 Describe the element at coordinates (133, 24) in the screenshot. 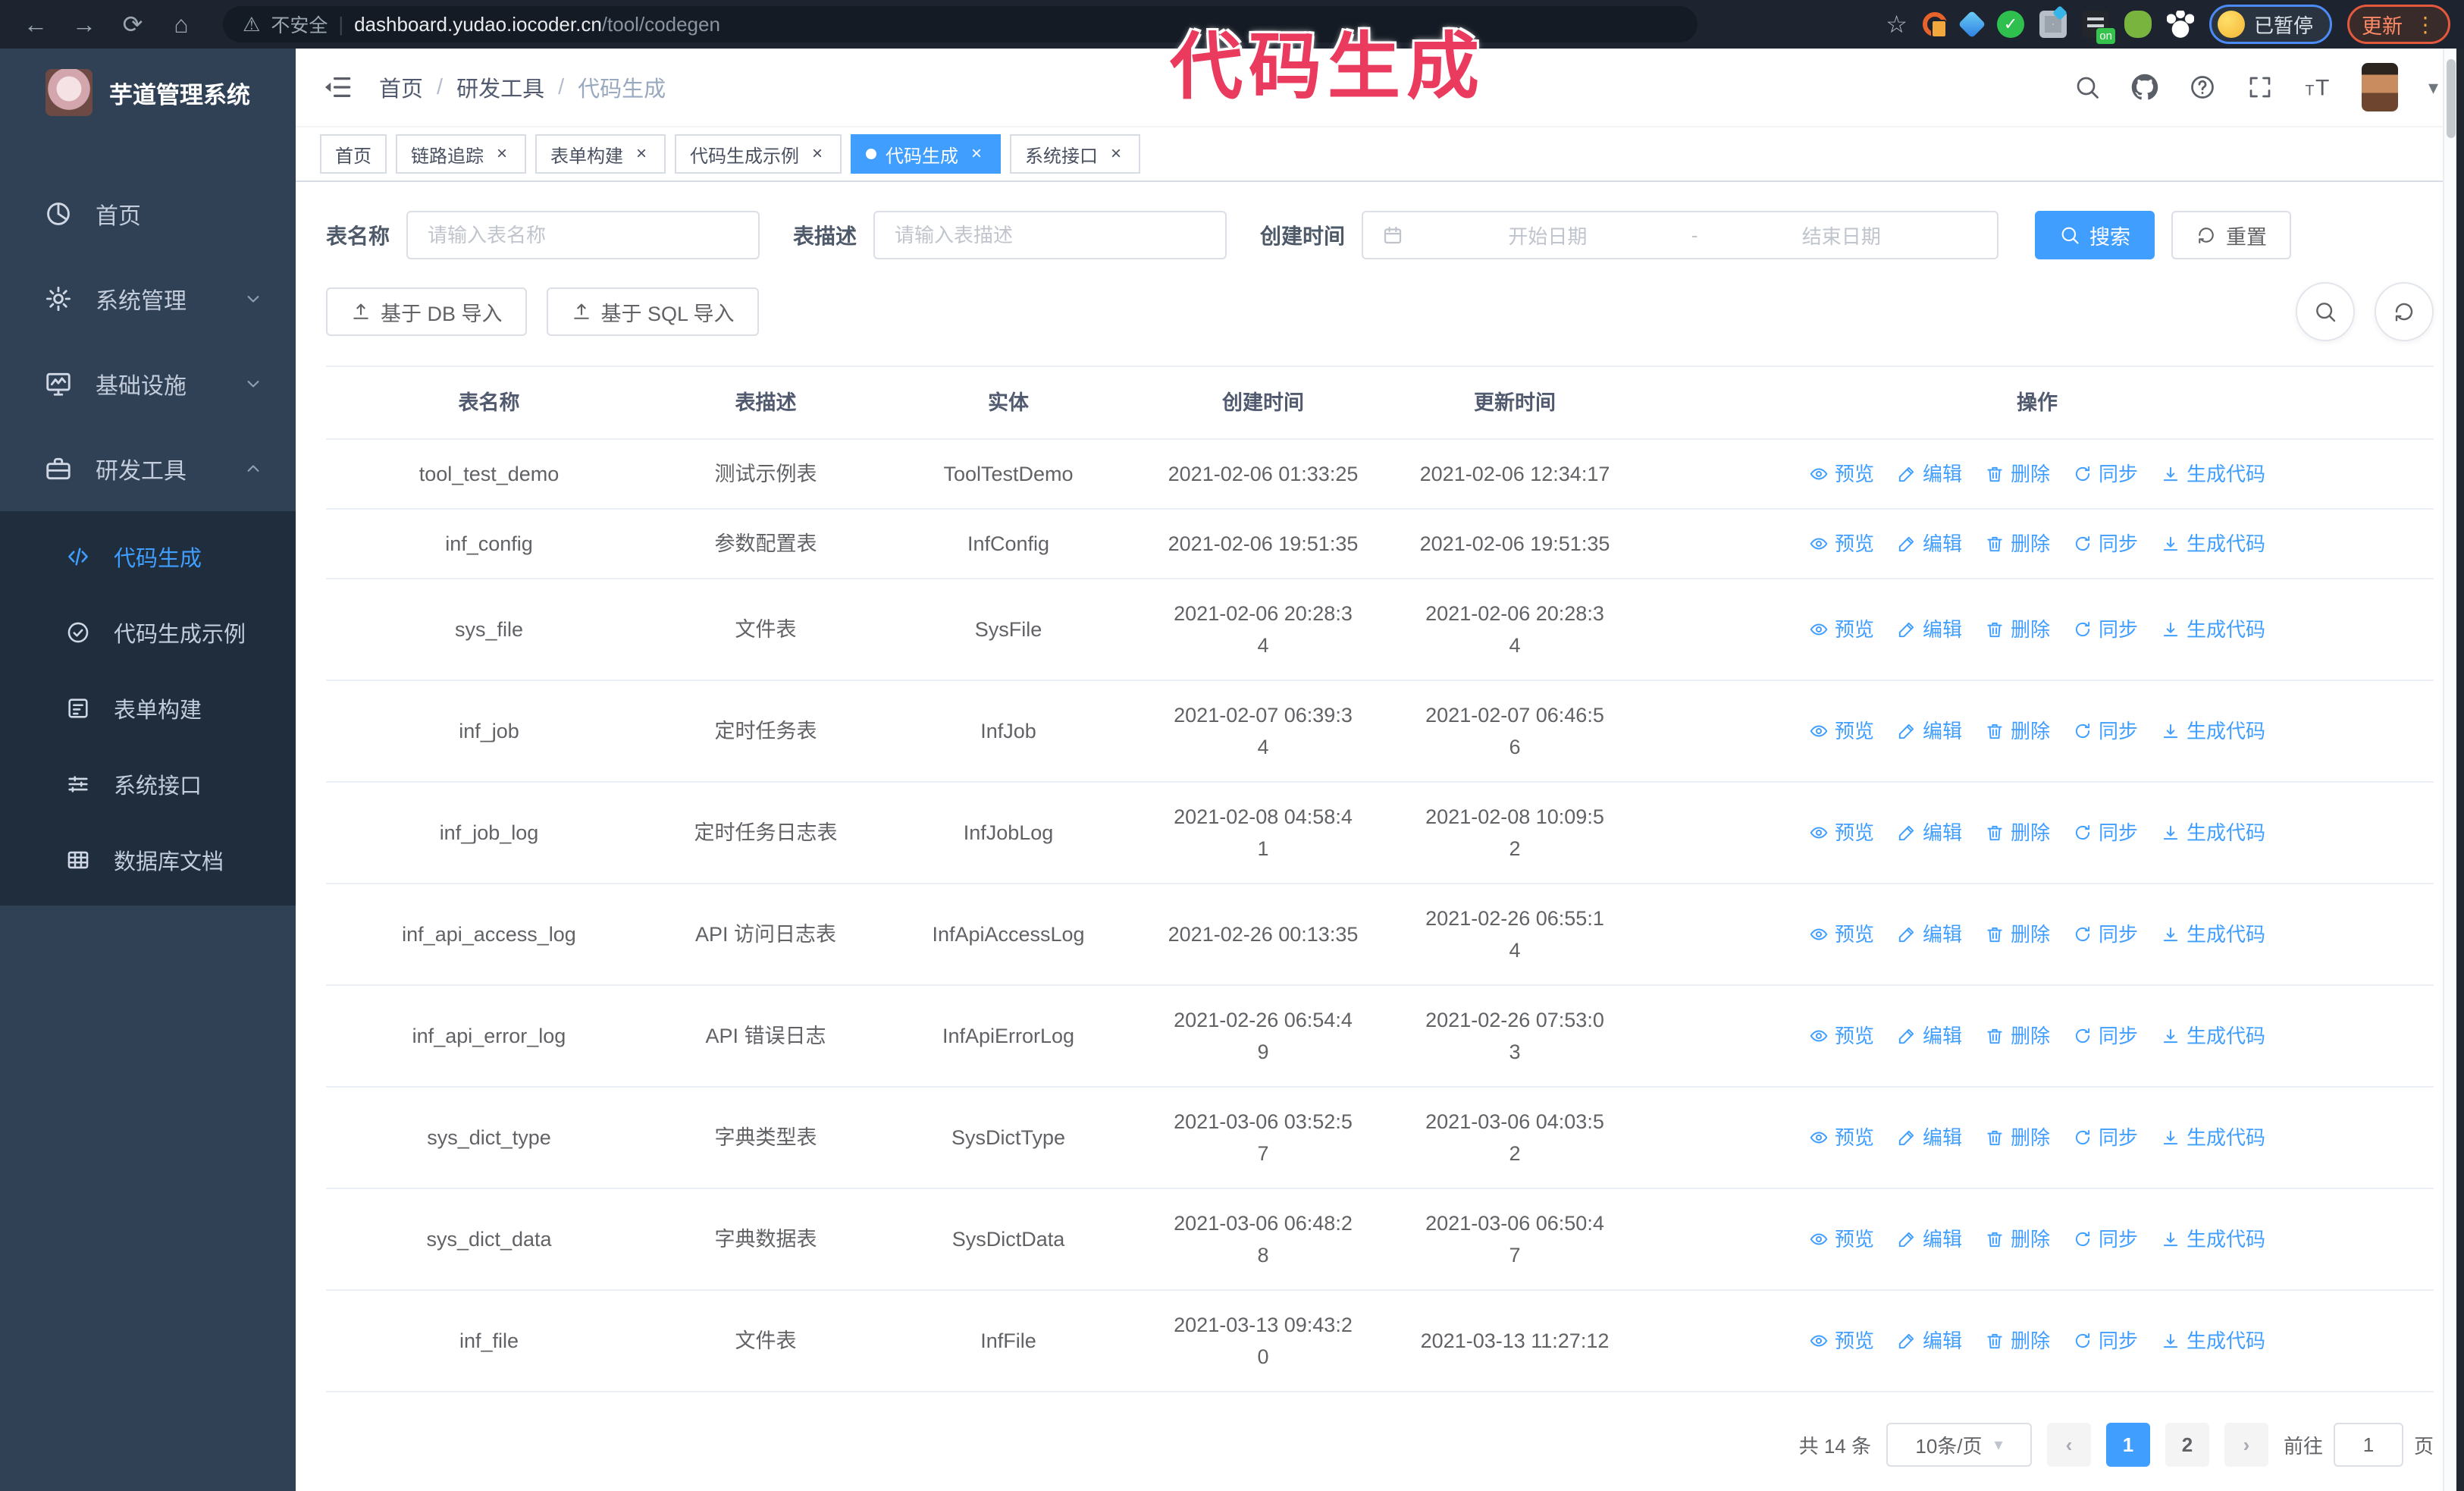

I see `reload-icon: ⟳` at that location.